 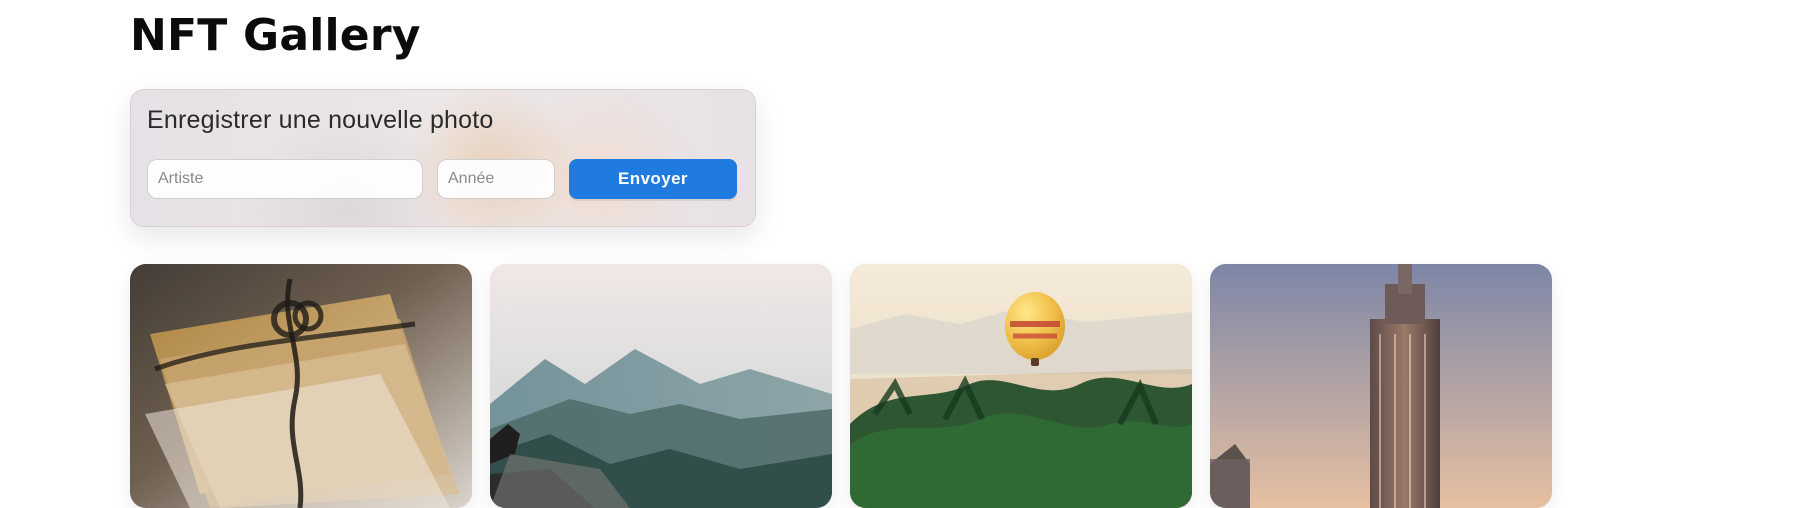 I want to click on year-input, so click(x=496, y=179).